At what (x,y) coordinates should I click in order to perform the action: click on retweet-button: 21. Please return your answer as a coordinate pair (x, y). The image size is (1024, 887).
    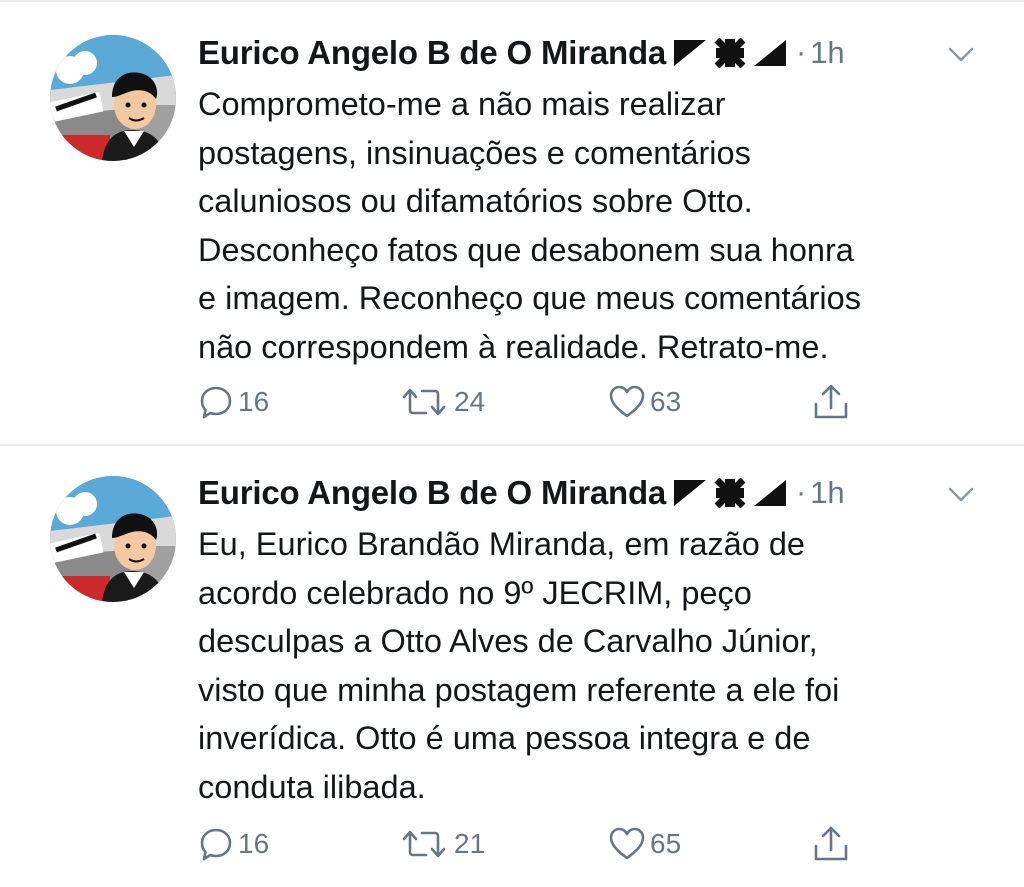
    Looking at the image, I should click on (441, 844).